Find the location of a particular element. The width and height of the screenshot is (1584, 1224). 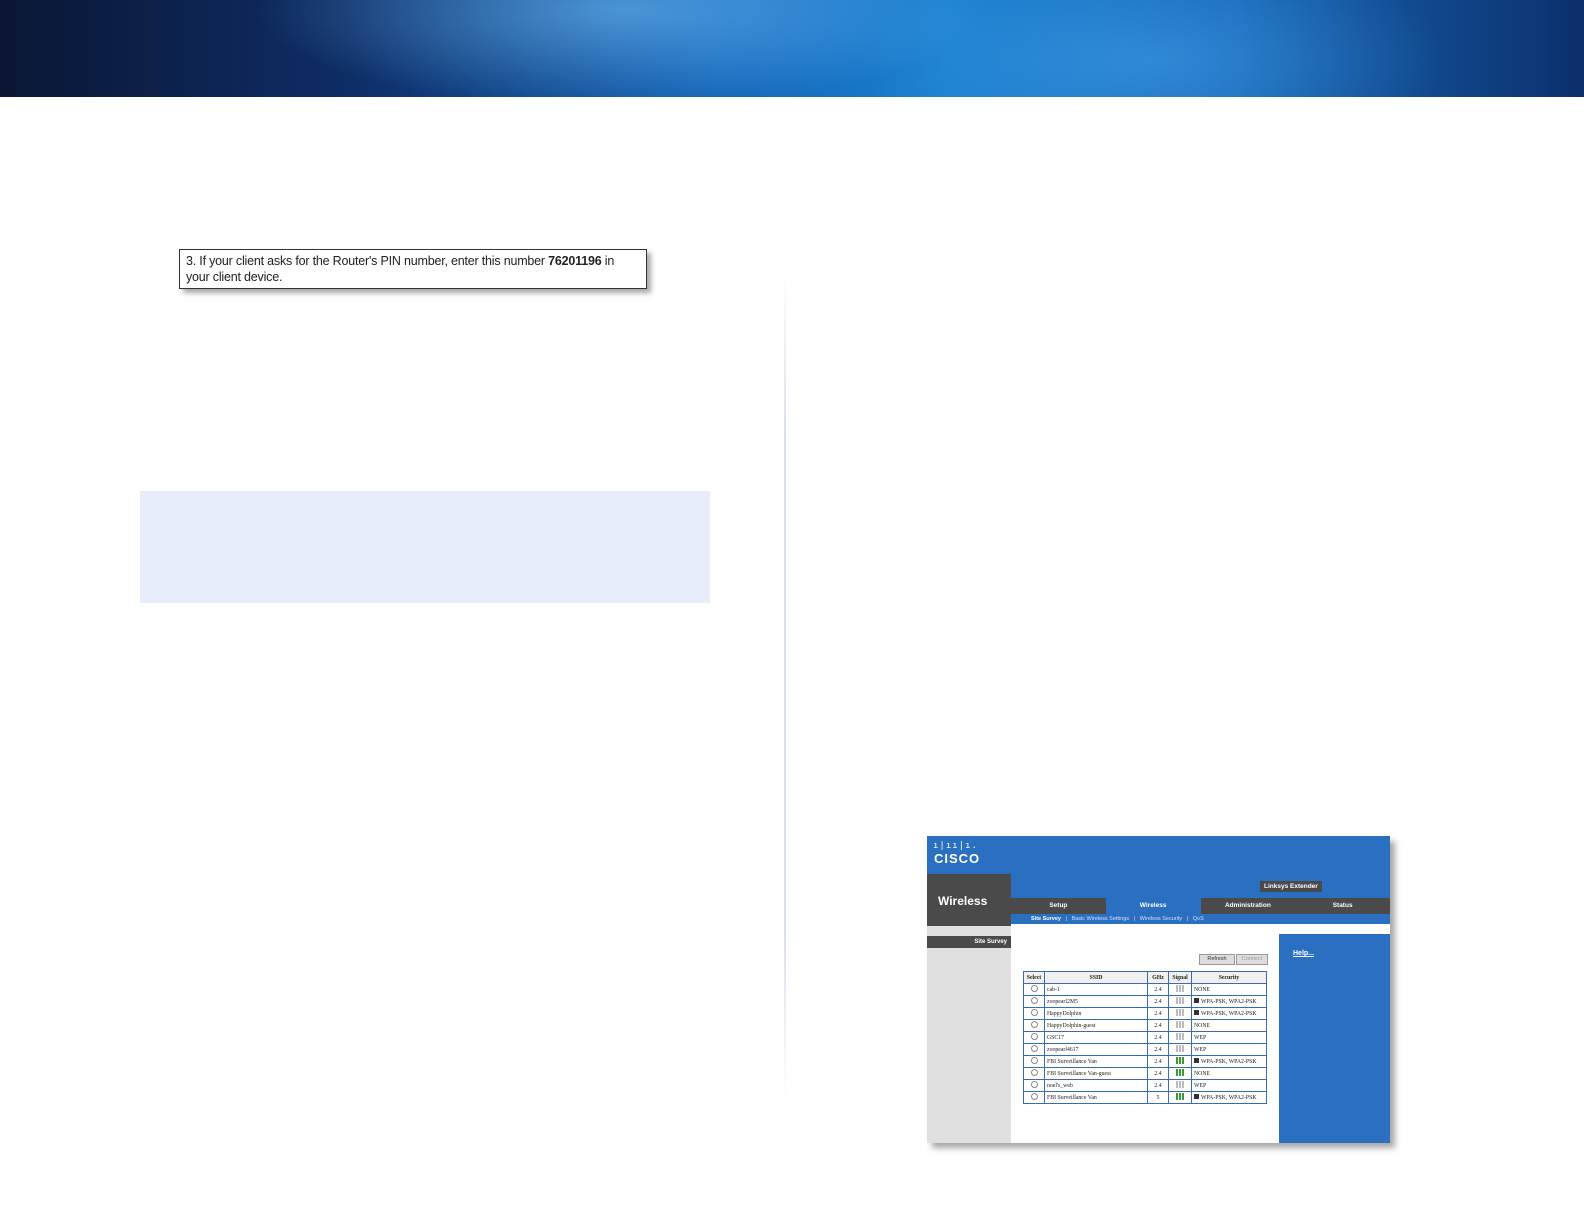

table-header-row: Select SSID GHz Signal Security is located at coordinates (1145, 977).